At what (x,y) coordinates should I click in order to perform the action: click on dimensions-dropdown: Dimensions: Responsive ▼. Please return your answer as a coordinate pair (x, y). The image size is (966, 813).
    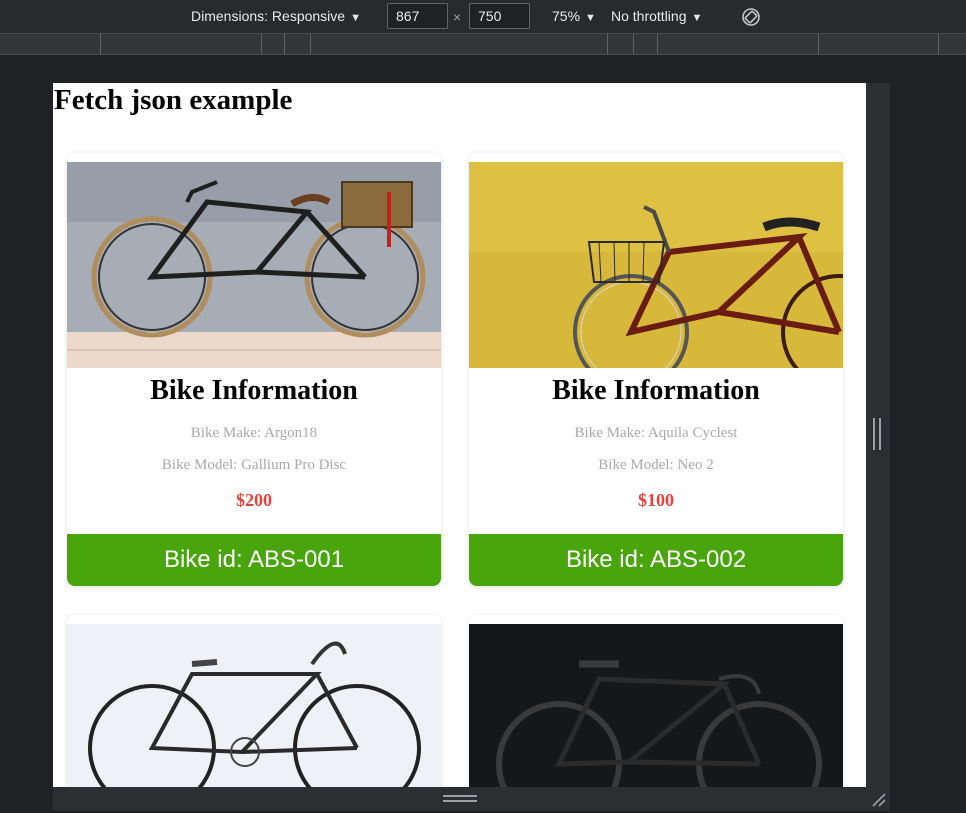
    Looking at the image, I should click on (276, 16).